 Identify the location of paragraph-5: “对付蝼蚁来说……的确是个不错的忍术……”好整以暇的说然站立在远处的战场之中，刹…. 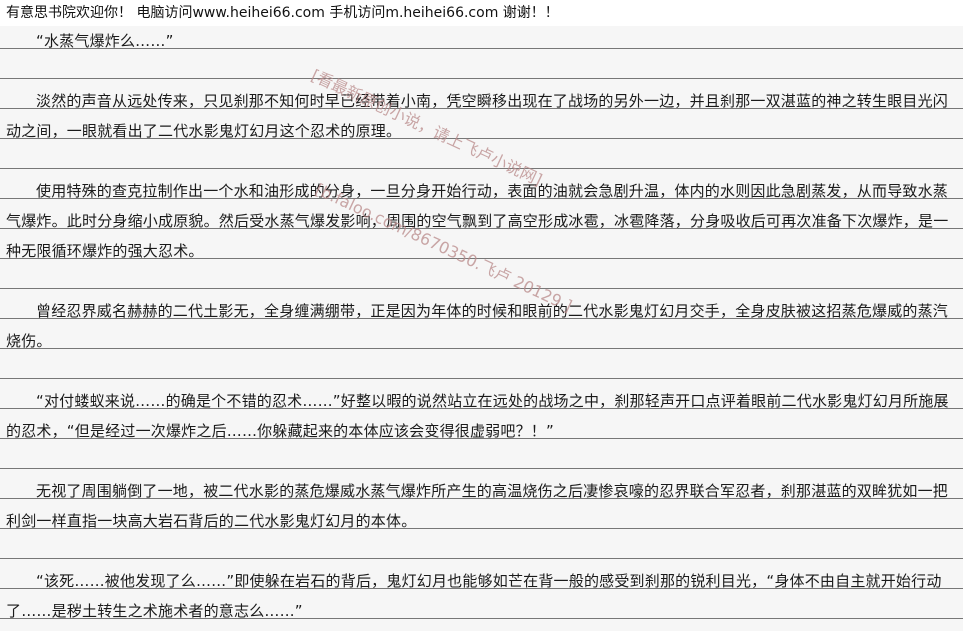
(477, 416).